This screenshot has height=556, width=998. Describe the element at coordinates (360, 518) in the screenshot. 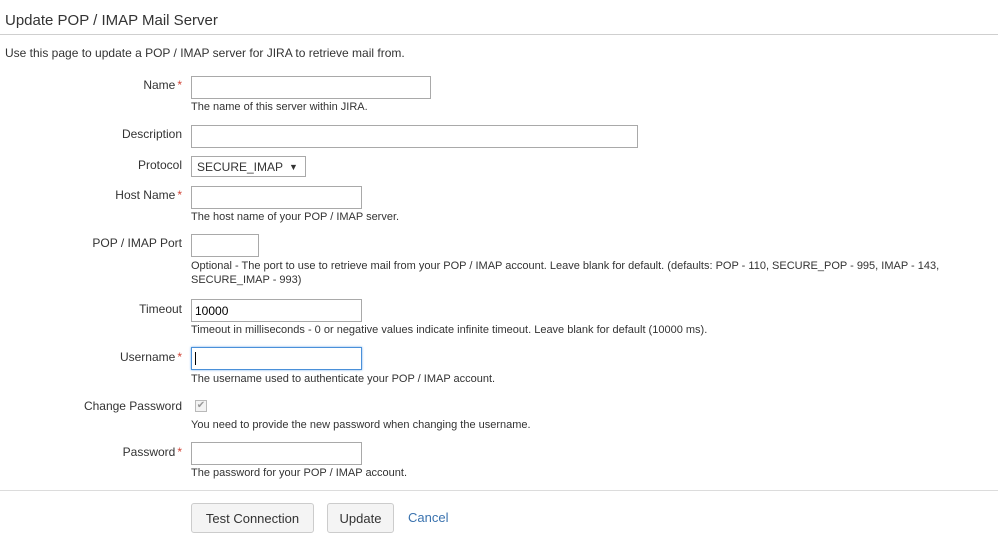

I see `update-button: Update` at that location.